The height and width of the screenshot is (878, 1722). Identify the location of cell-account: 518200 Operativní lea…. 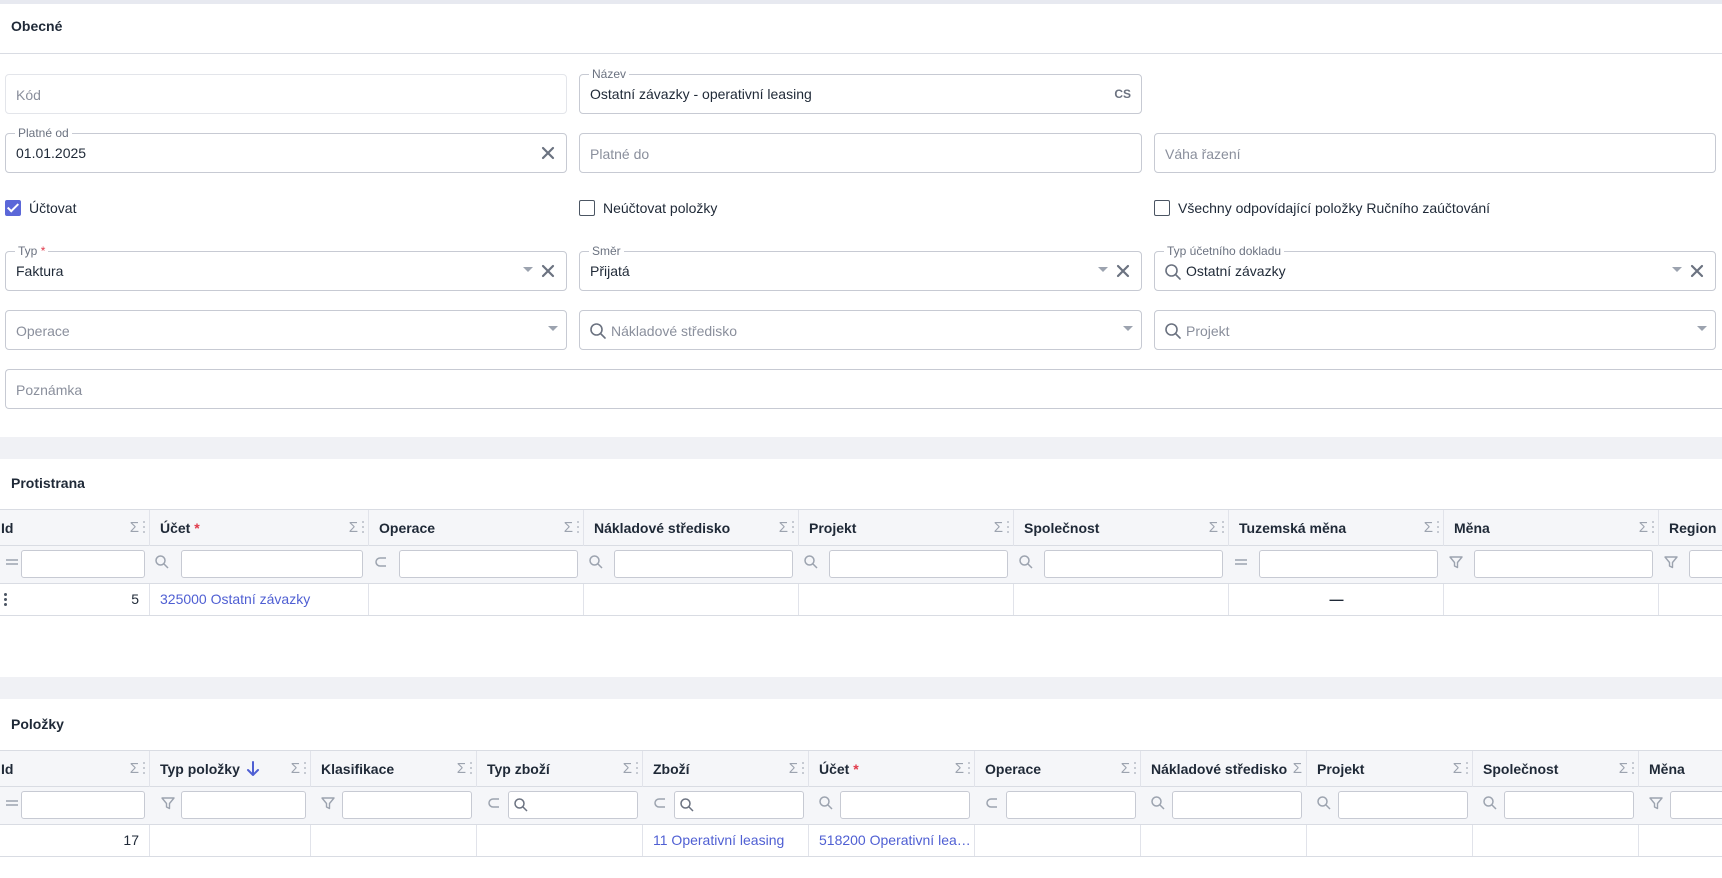
(892, 840).